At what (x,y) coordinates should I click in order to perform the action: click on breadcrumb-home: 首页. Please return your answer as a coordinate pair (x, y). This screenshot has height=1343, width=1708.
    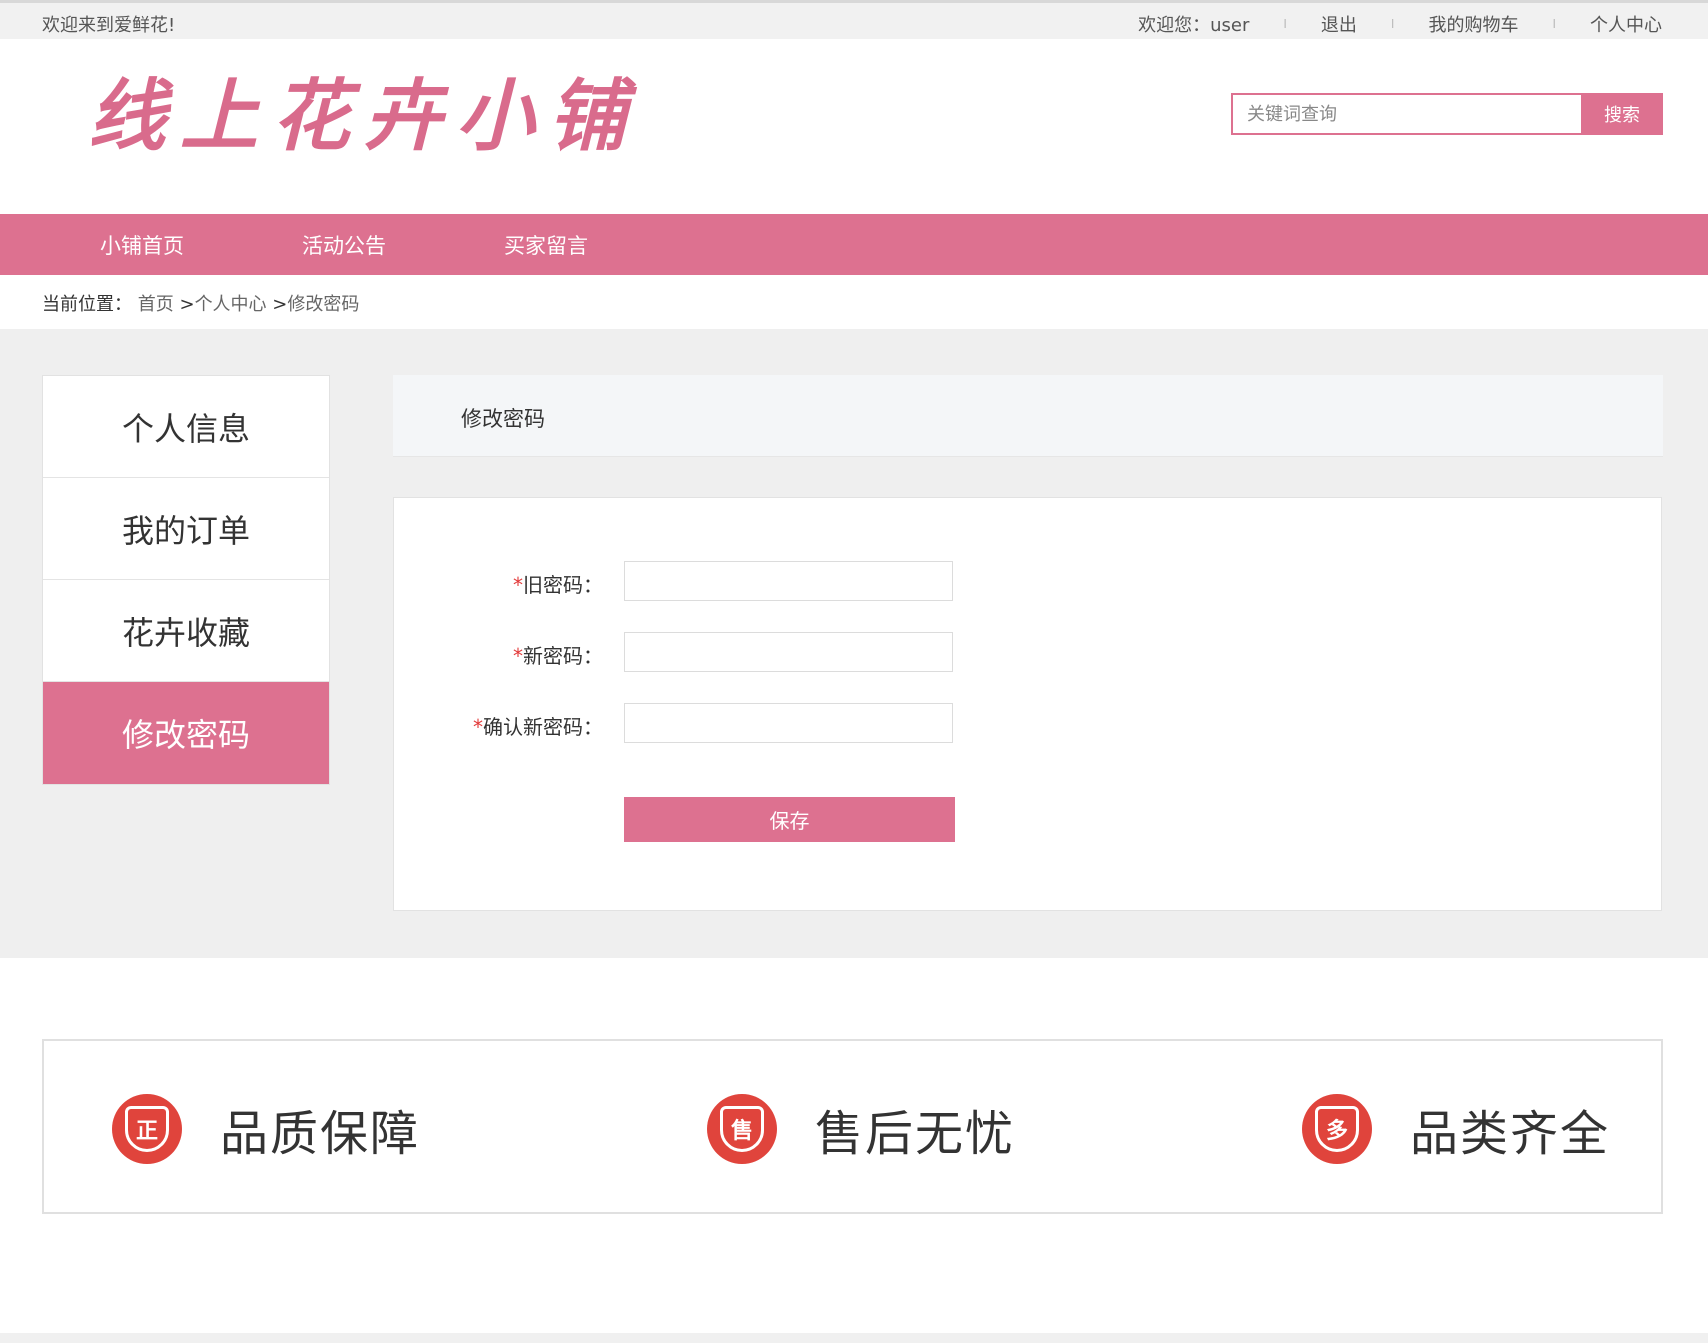
    Looking at the image, I should click on (156, 304).